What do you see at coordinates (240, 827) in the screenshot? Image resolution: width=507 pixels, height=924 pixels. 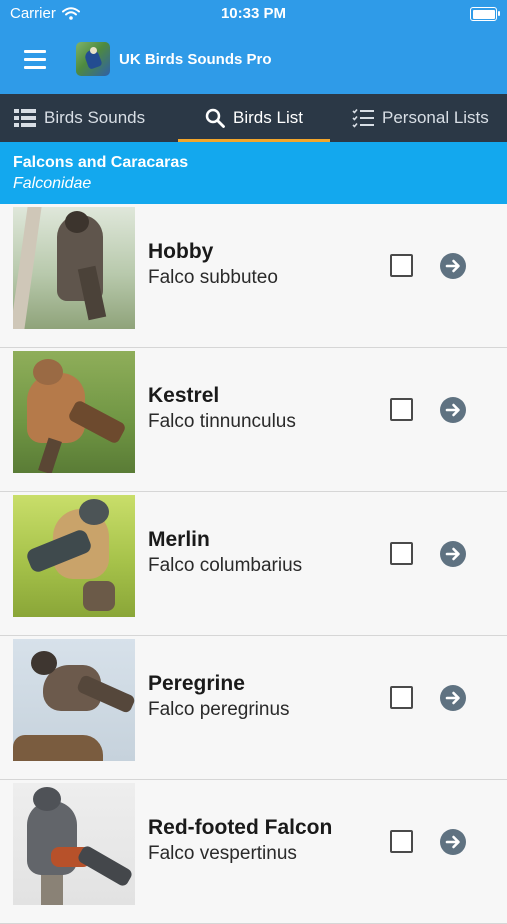 I see `bird-common-name: Red-footed Falcon` at bounding box center [240, 827].